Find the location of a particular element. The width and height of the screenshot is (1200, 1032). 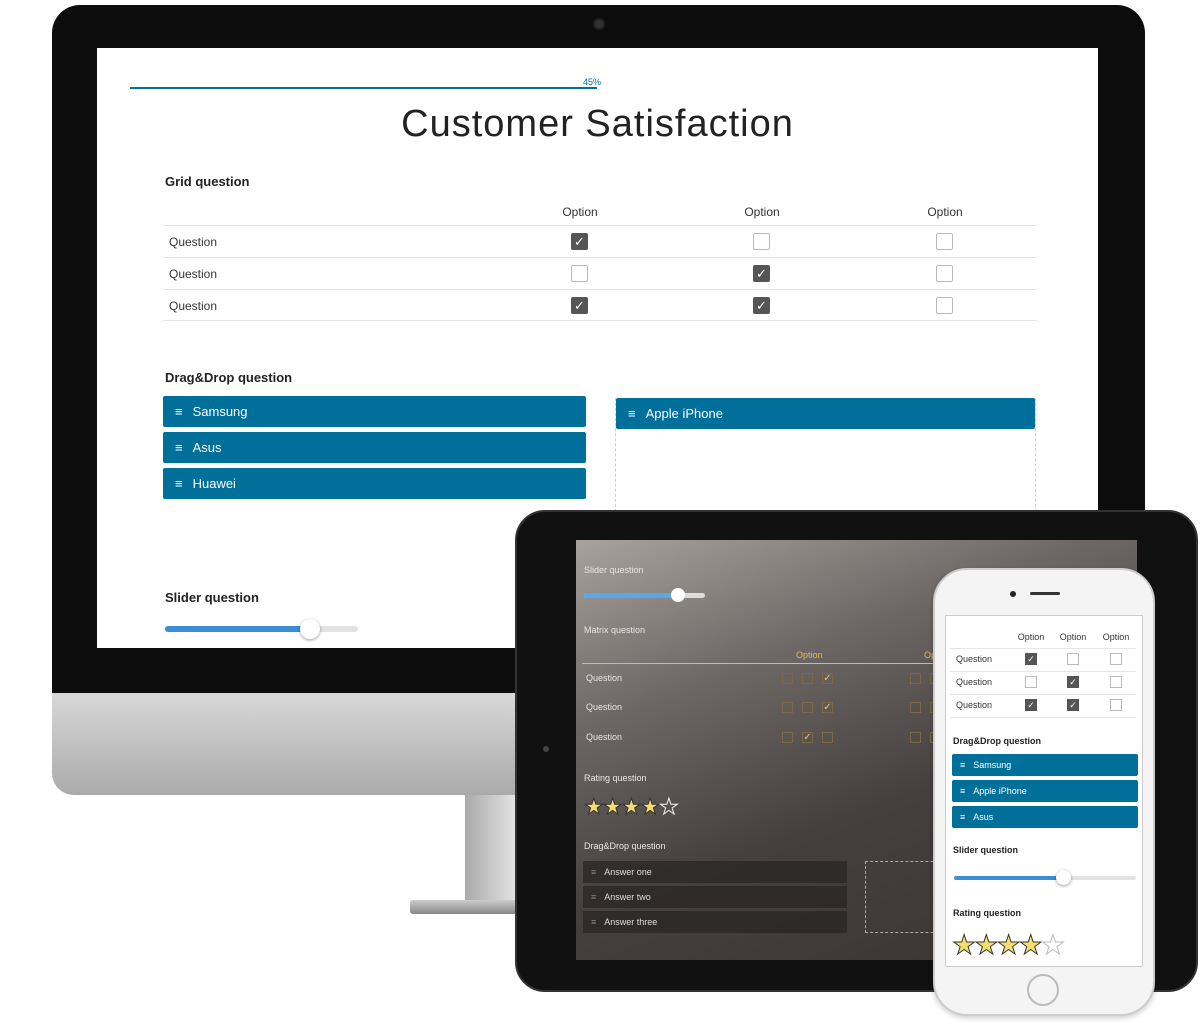

dragdrop-item-label: Apple iPhone is located at coordinates (1000, 791).